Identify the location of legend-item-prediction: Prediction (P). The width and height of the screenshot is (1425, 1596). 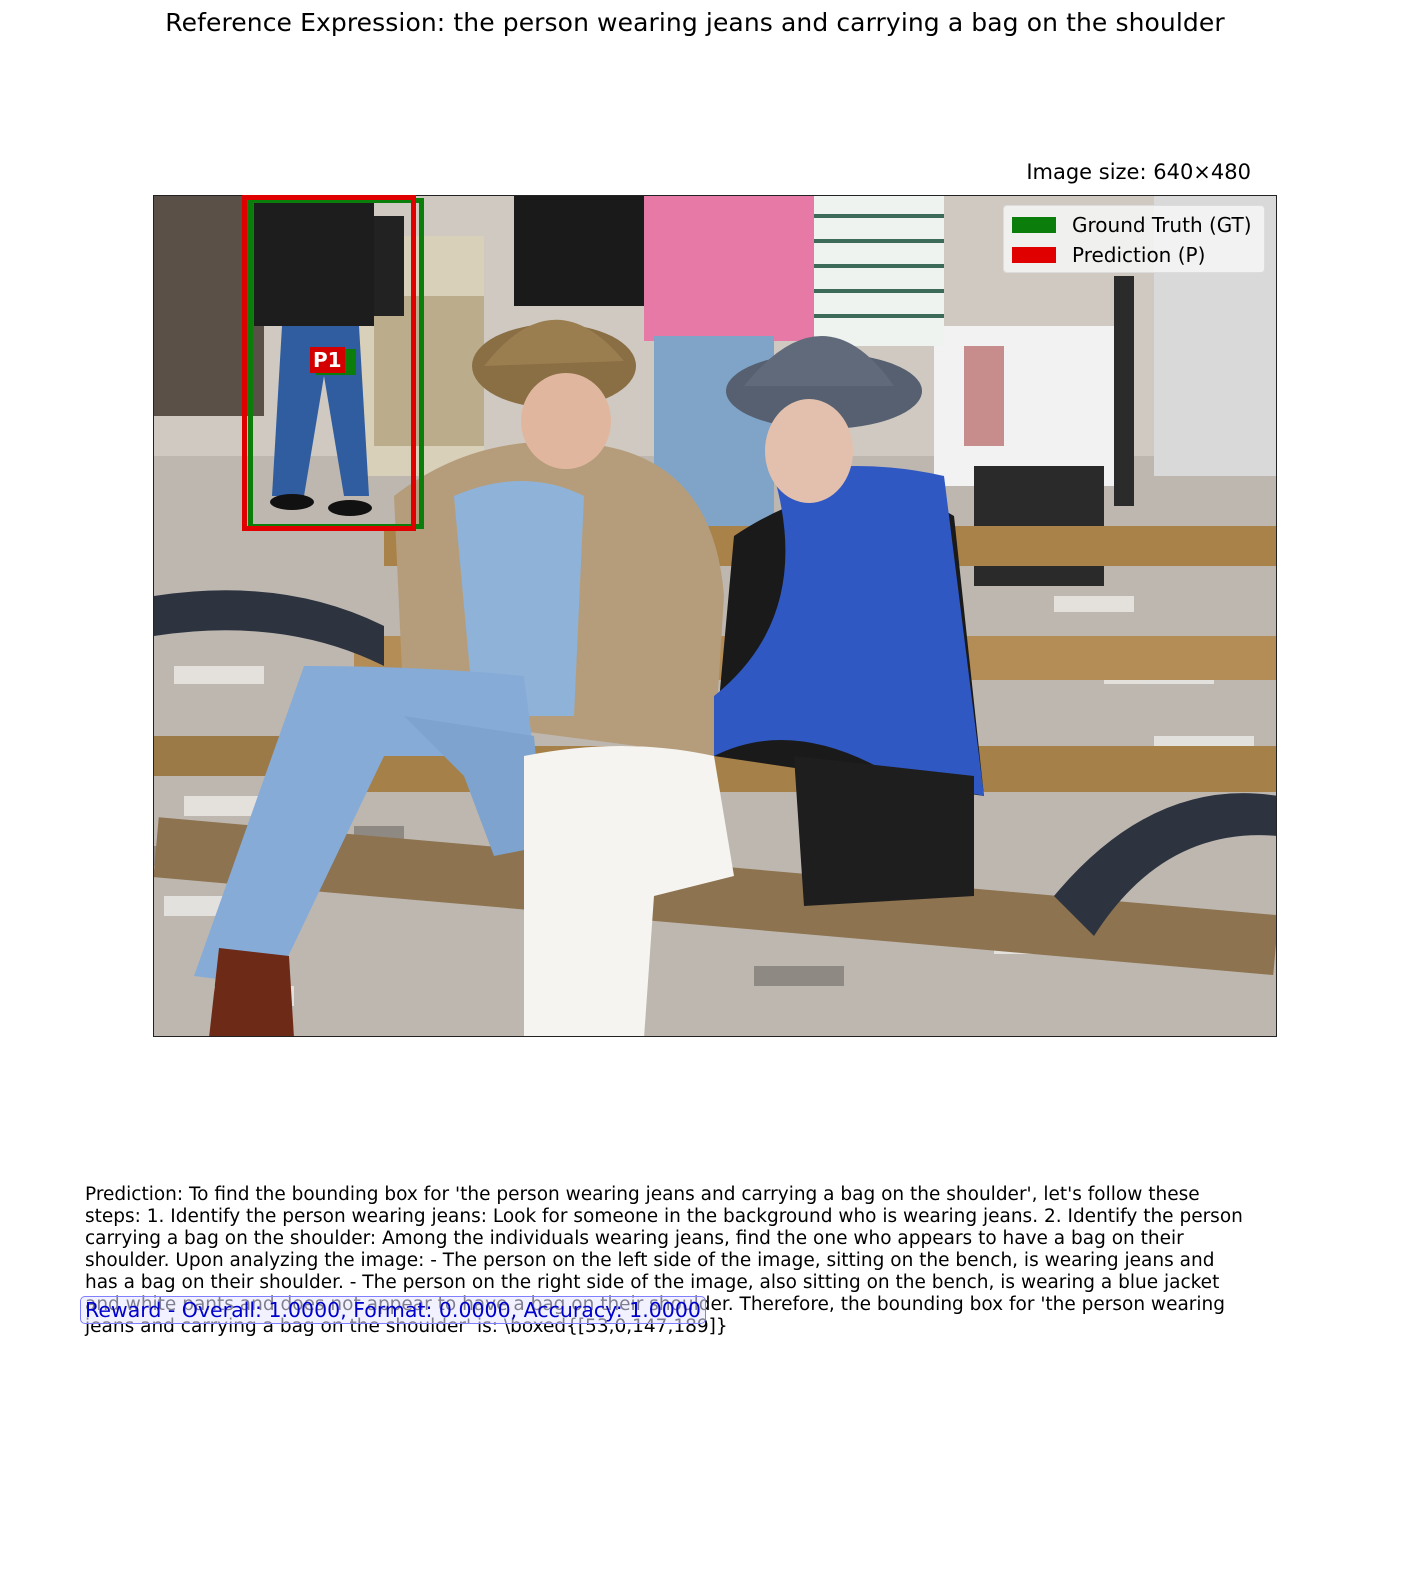
(1108, 255).